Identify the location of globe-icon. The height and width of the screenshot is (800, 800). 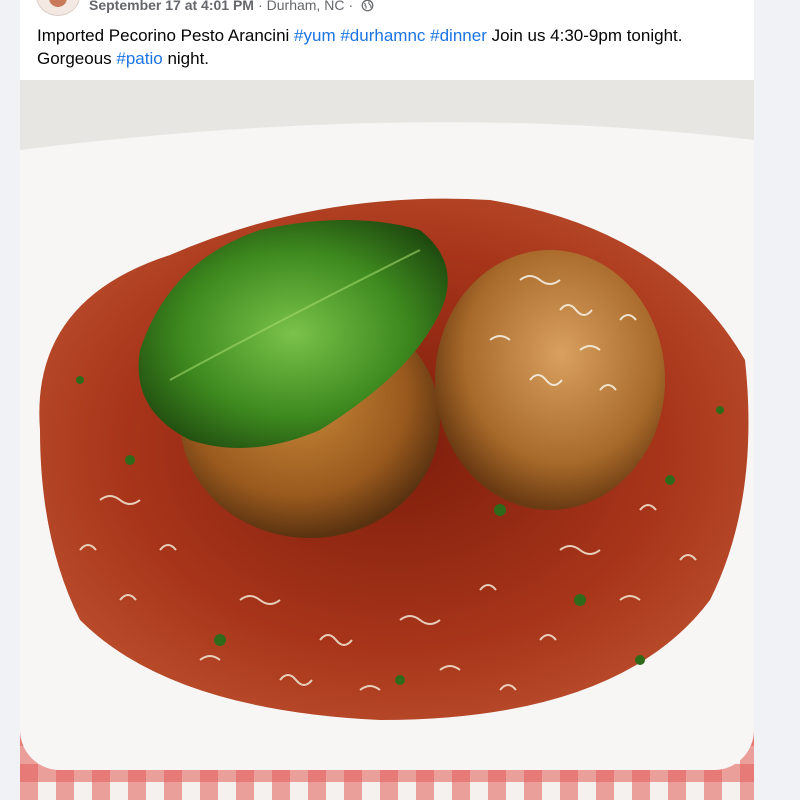
(367, 6).